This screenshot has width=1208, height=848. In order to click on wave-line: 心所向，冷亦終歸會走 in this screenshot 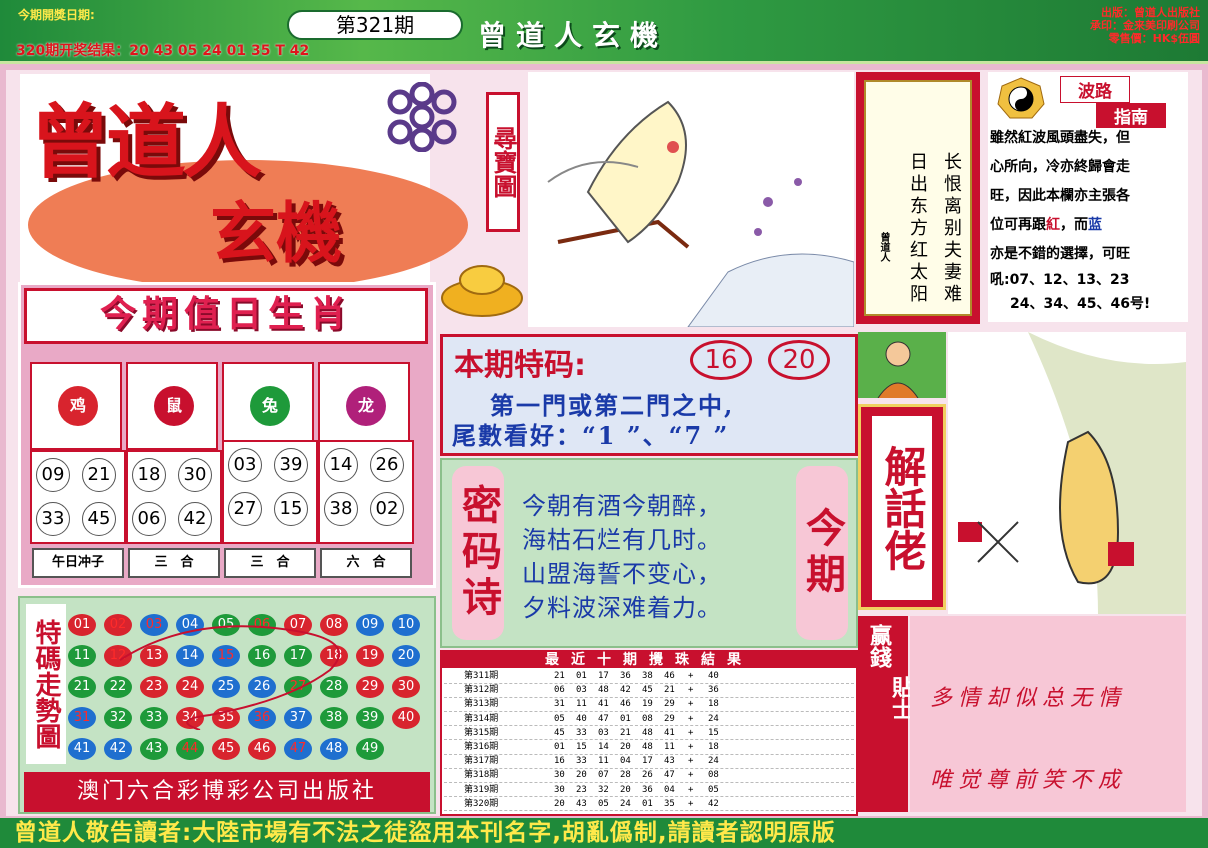, I will do `click(1060, 167)`.